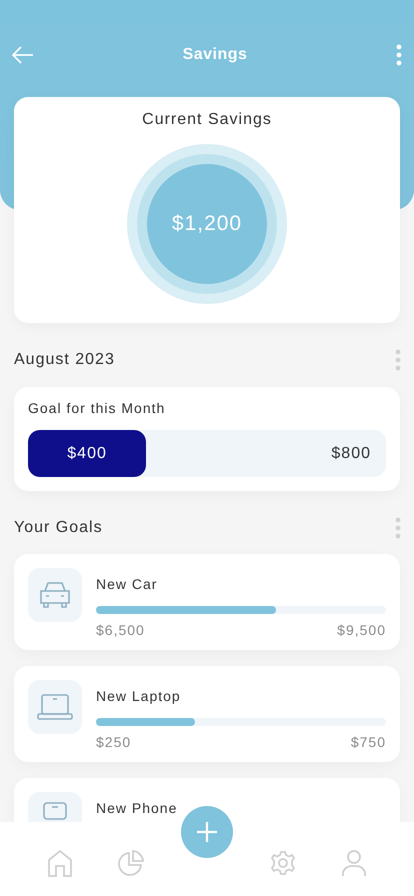 This screenshot has height=896, width=414. I want to click on section-title: Your Goals, so click(58, 528).